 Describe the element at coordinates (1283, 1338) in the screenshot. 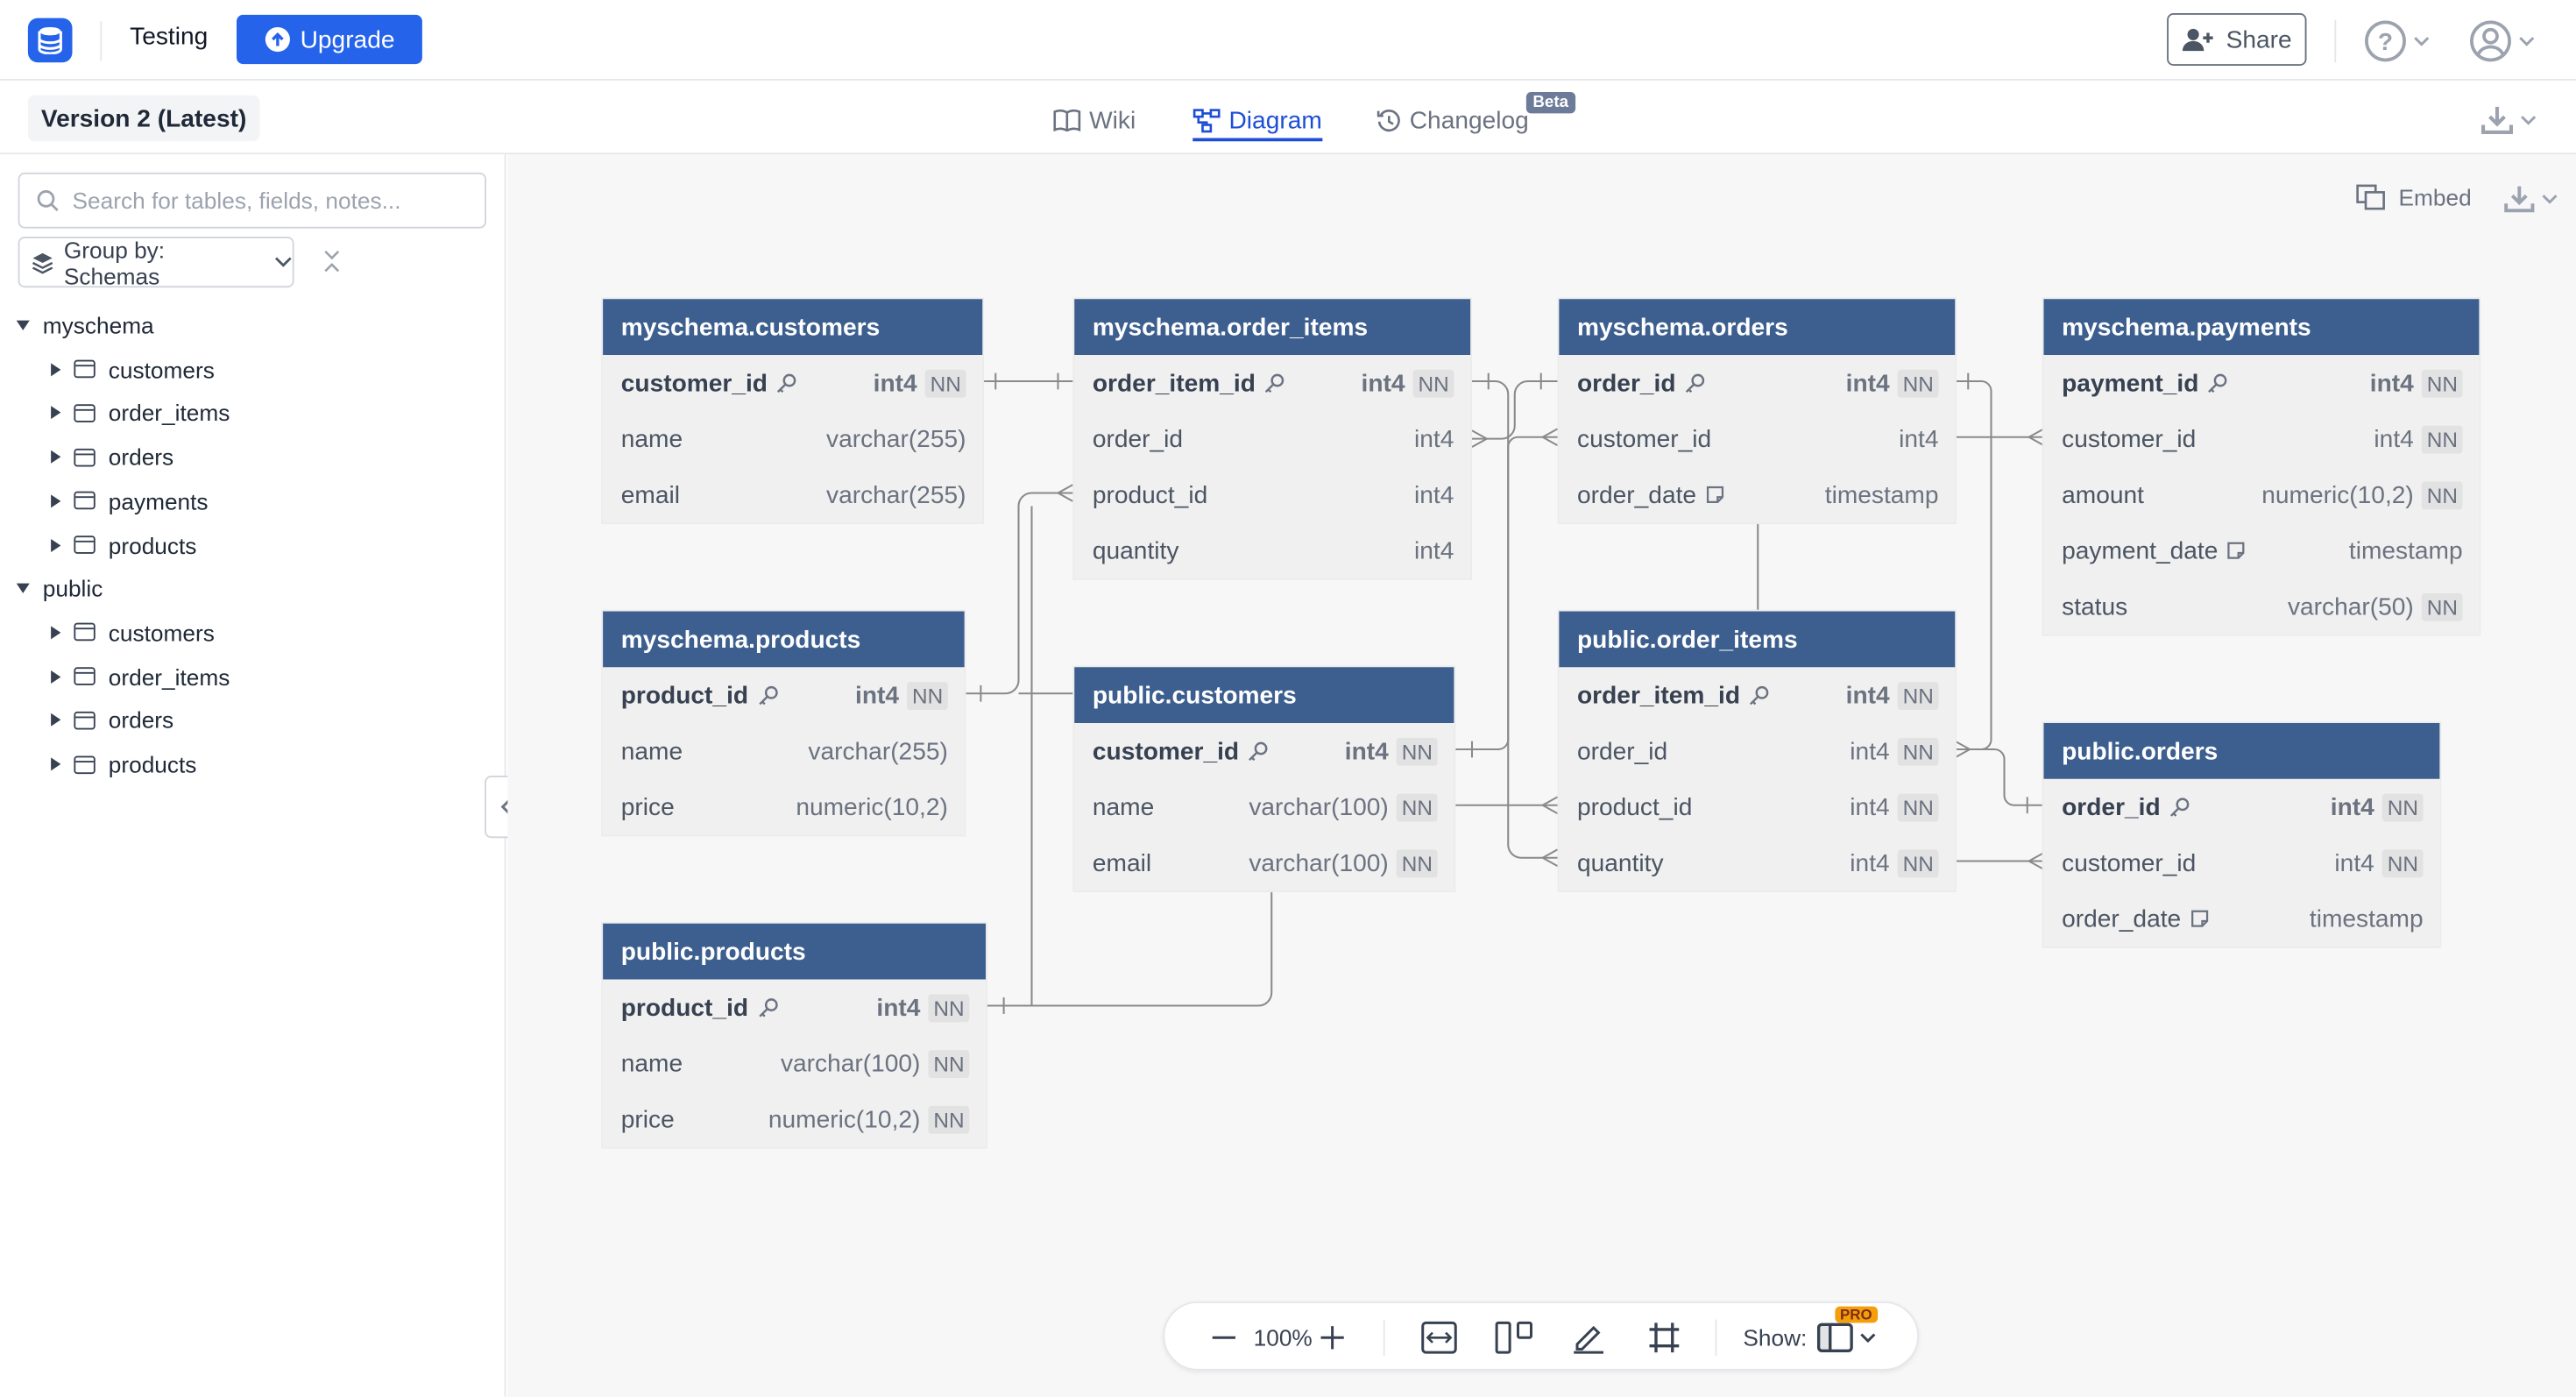

I see `zoom-level: 100%` at that location.